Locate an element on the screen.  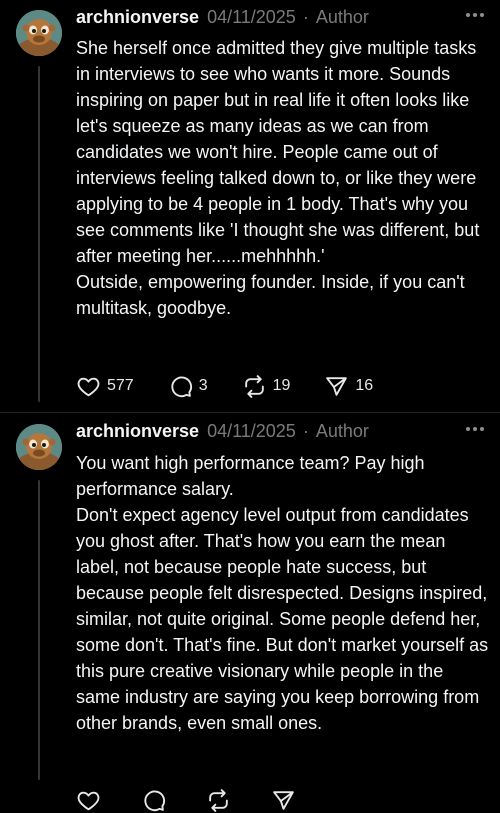
like-button is located at coordinates (91, 800).